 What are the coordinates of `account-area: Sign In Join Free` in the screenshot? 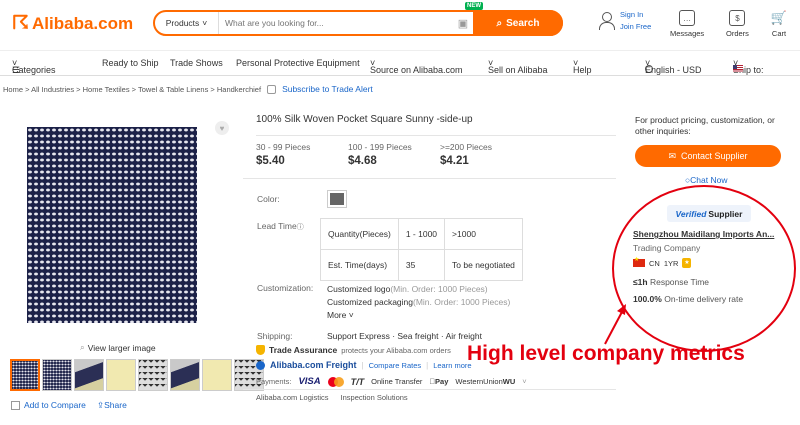 It's located at (624, 20).